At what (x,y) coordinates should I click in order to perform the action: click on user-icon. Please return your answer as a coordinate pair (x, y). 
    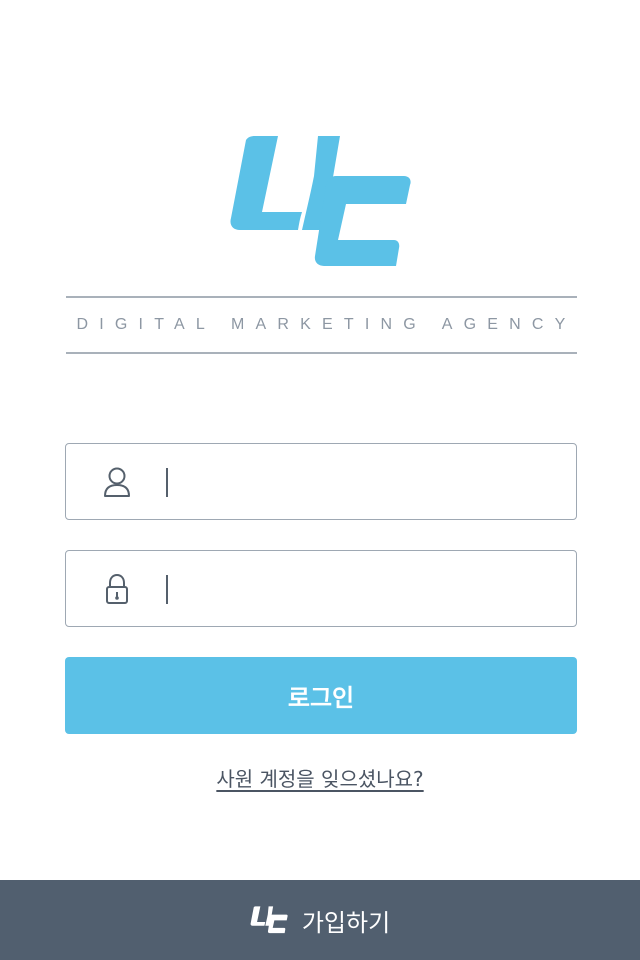
    Looking at the image, I should click on (117, 482).